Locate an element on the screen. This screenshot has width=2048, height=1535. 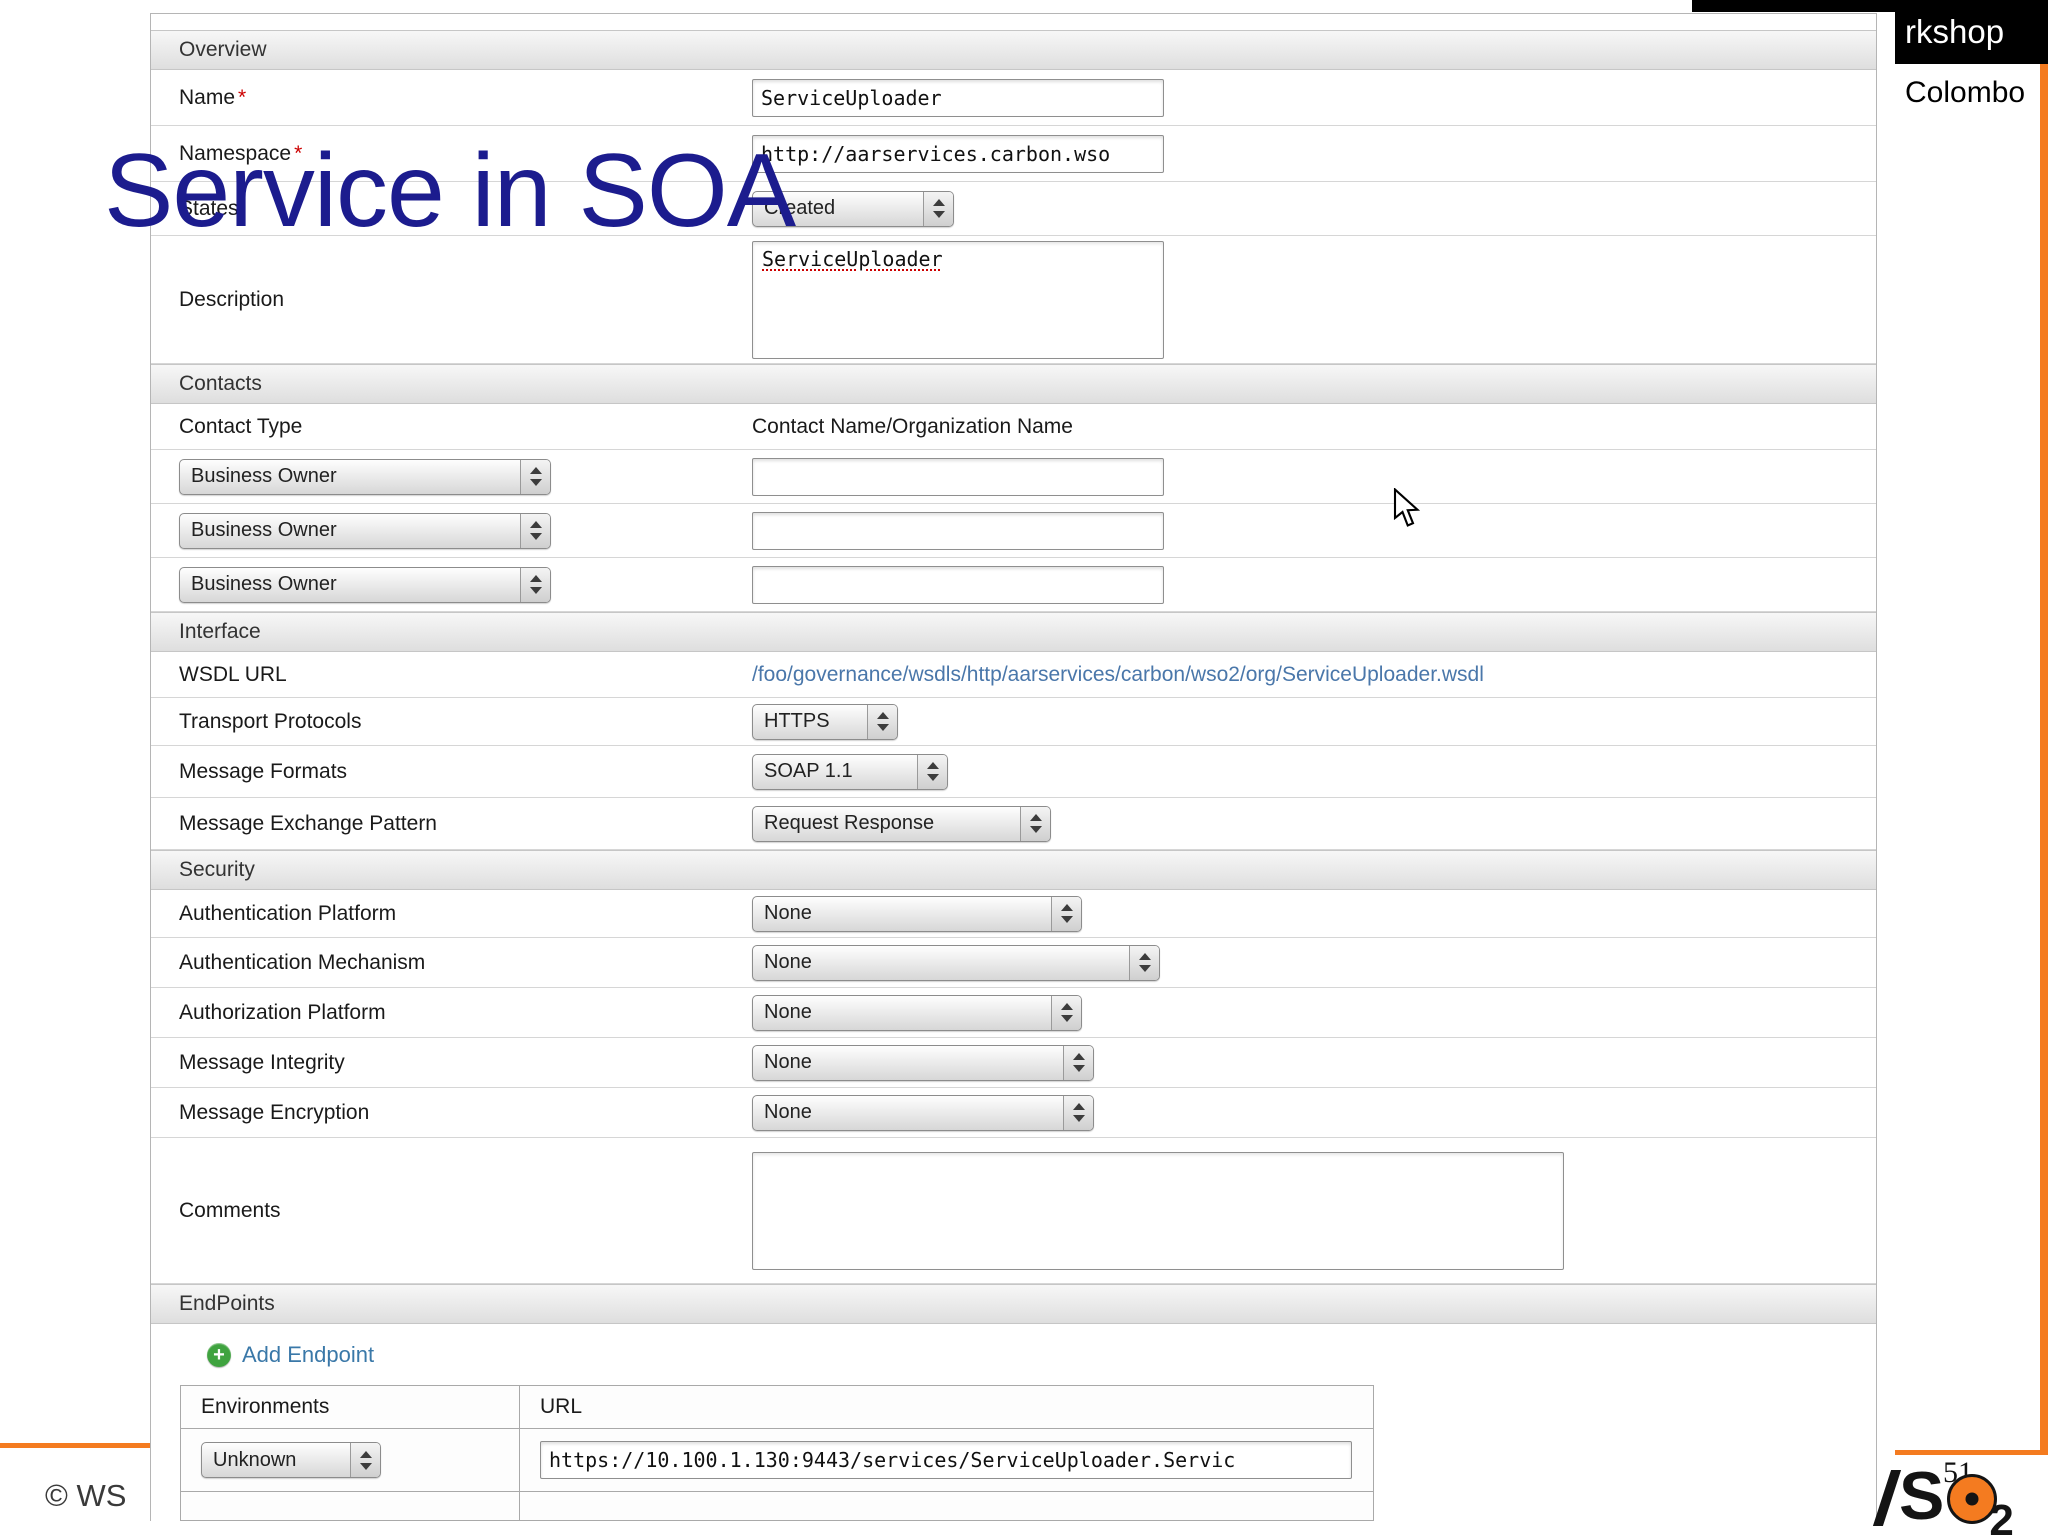
transport-label: Transport Protocols is located at coordinates (270, 721).